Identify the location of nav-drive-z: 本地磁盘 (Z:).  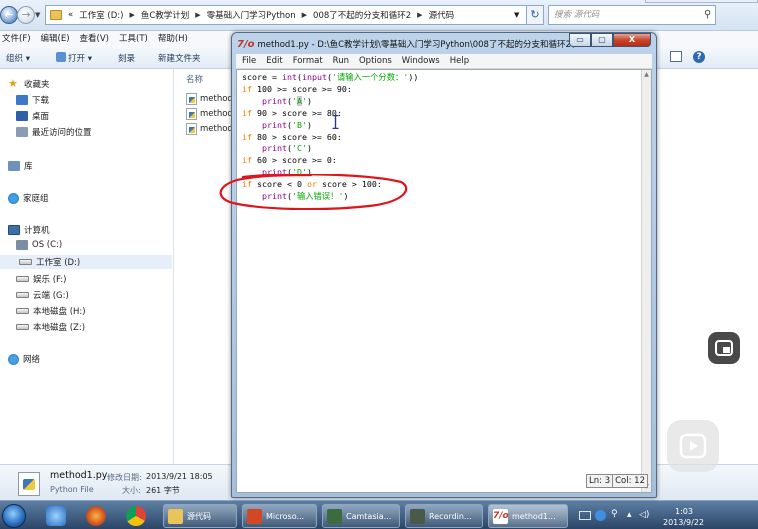
(50, 327).